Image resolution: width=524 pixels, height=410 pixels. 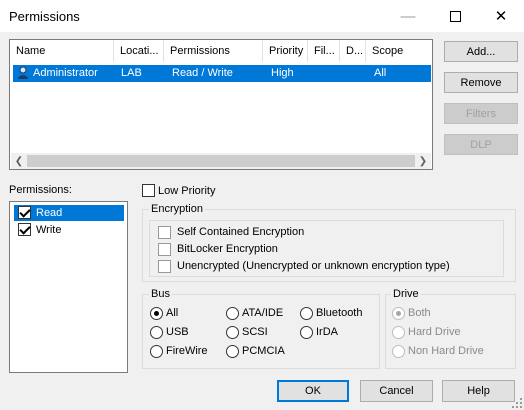 I want to click on bus-usb-radio, so click(x=156, y=332).